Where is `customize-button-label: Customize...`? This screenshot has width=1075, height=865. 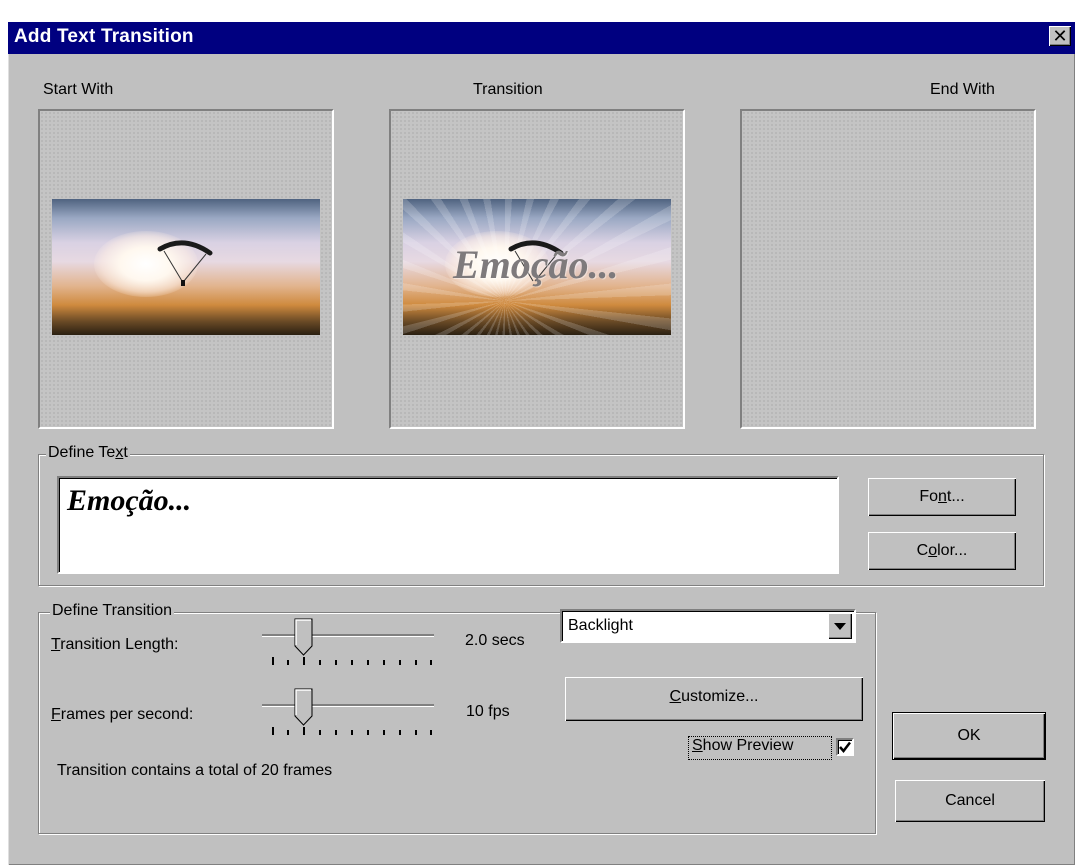
customize-button-label: Customize... is located at coordinates (714, 696).